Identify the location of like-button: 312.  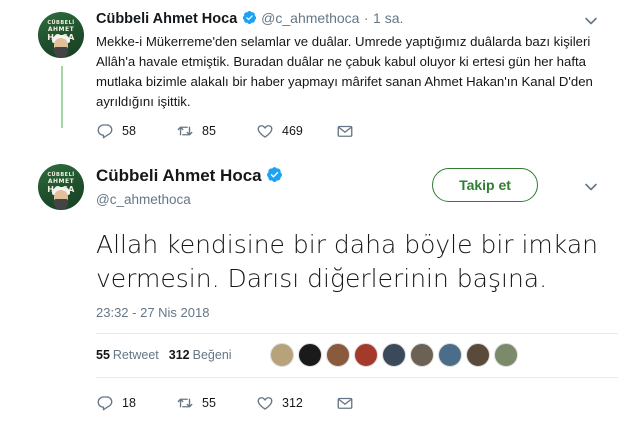
(296, 403).